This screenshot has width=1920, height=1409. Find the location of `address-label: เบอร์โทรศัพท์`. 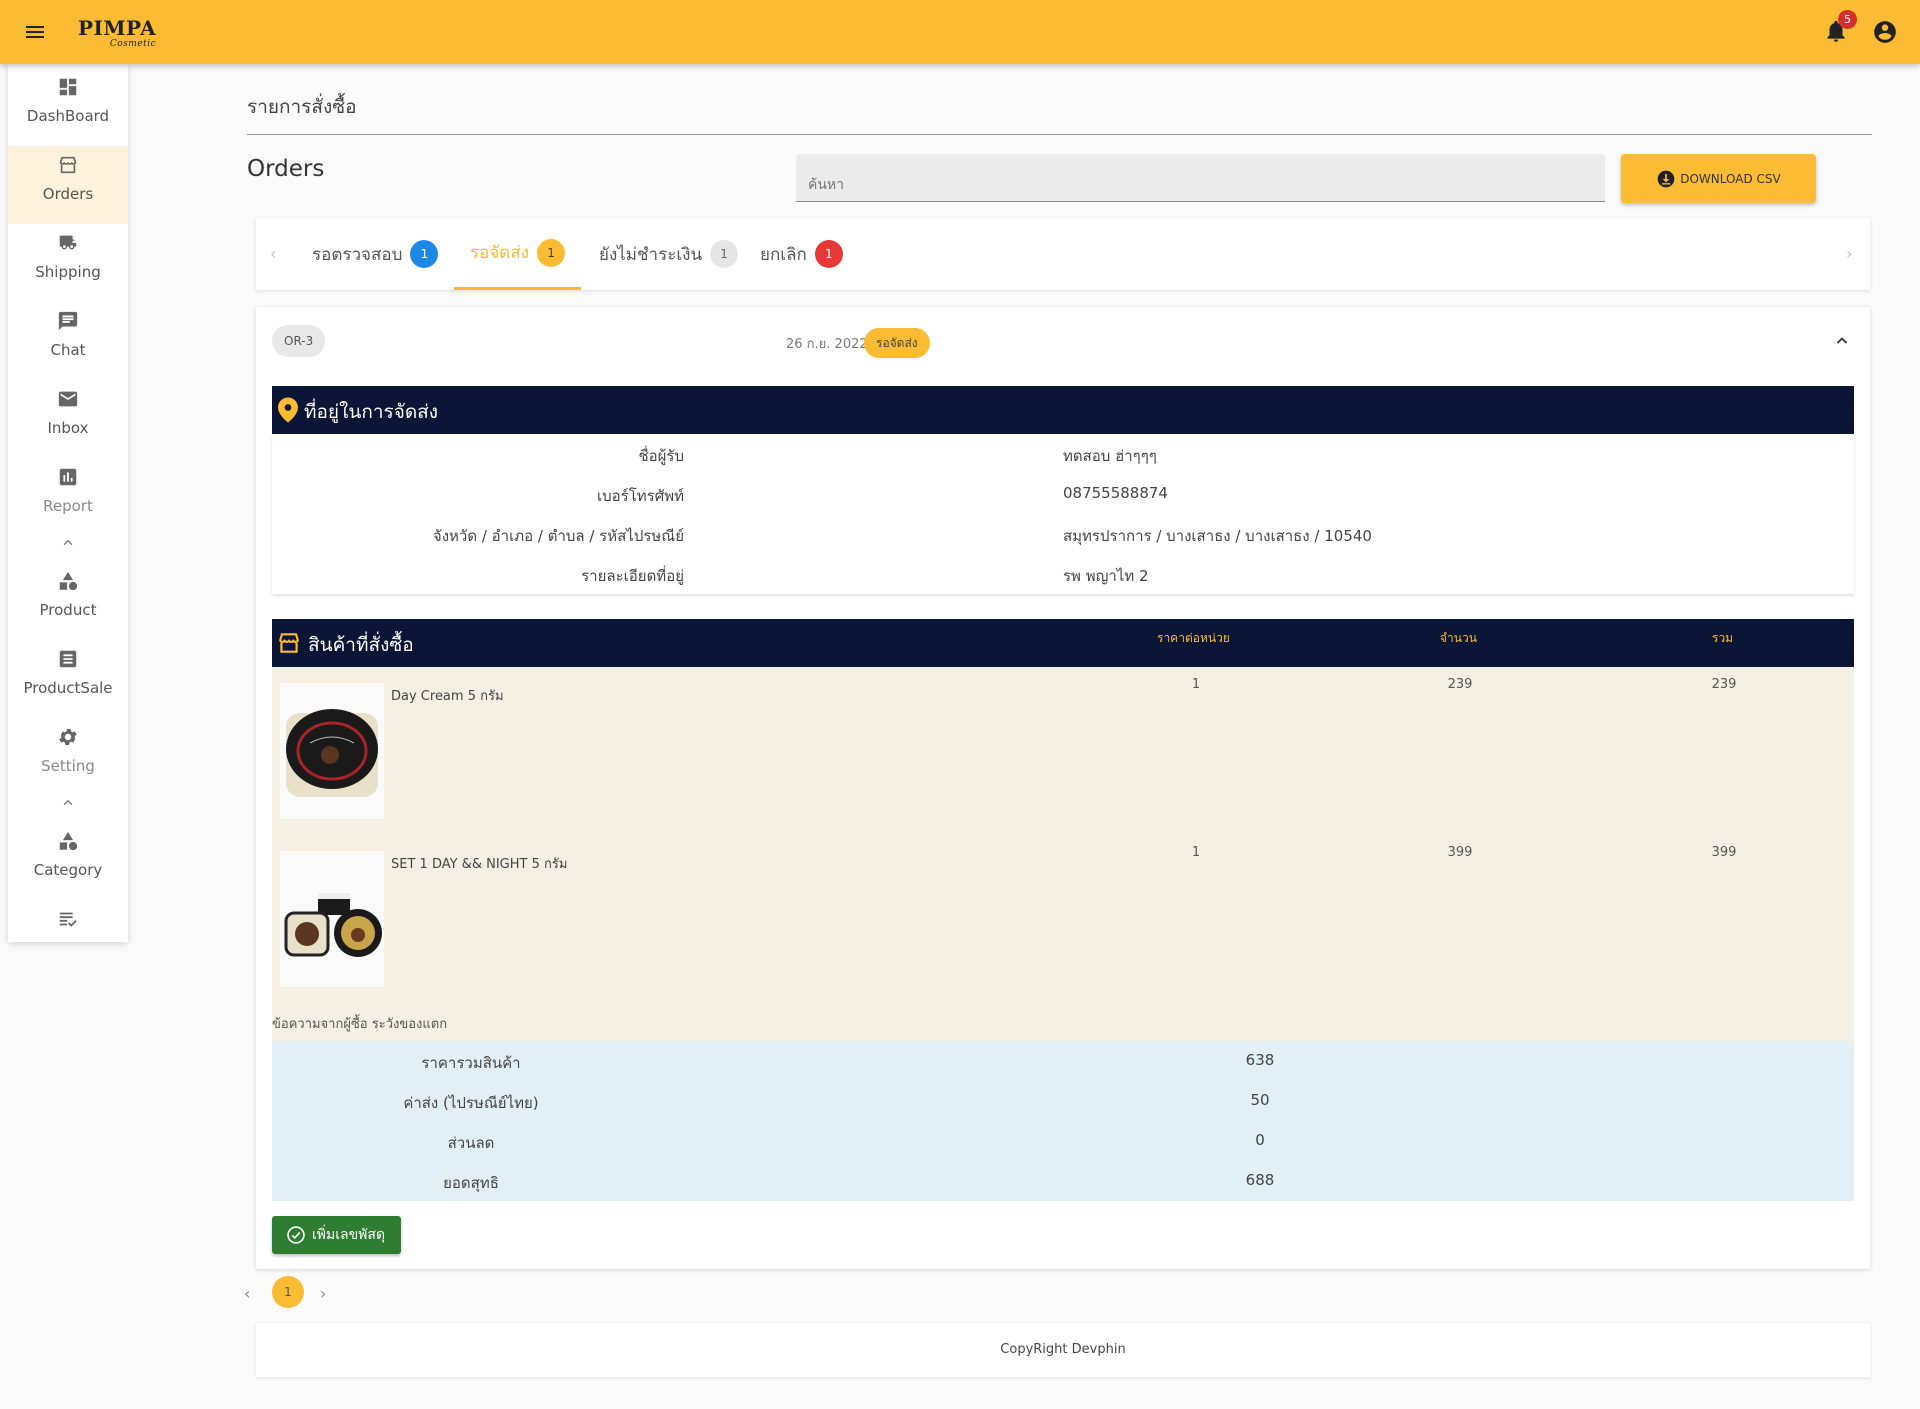

address-label: เบอร์โทรศัพท์ is located at coordinates (640, 496).